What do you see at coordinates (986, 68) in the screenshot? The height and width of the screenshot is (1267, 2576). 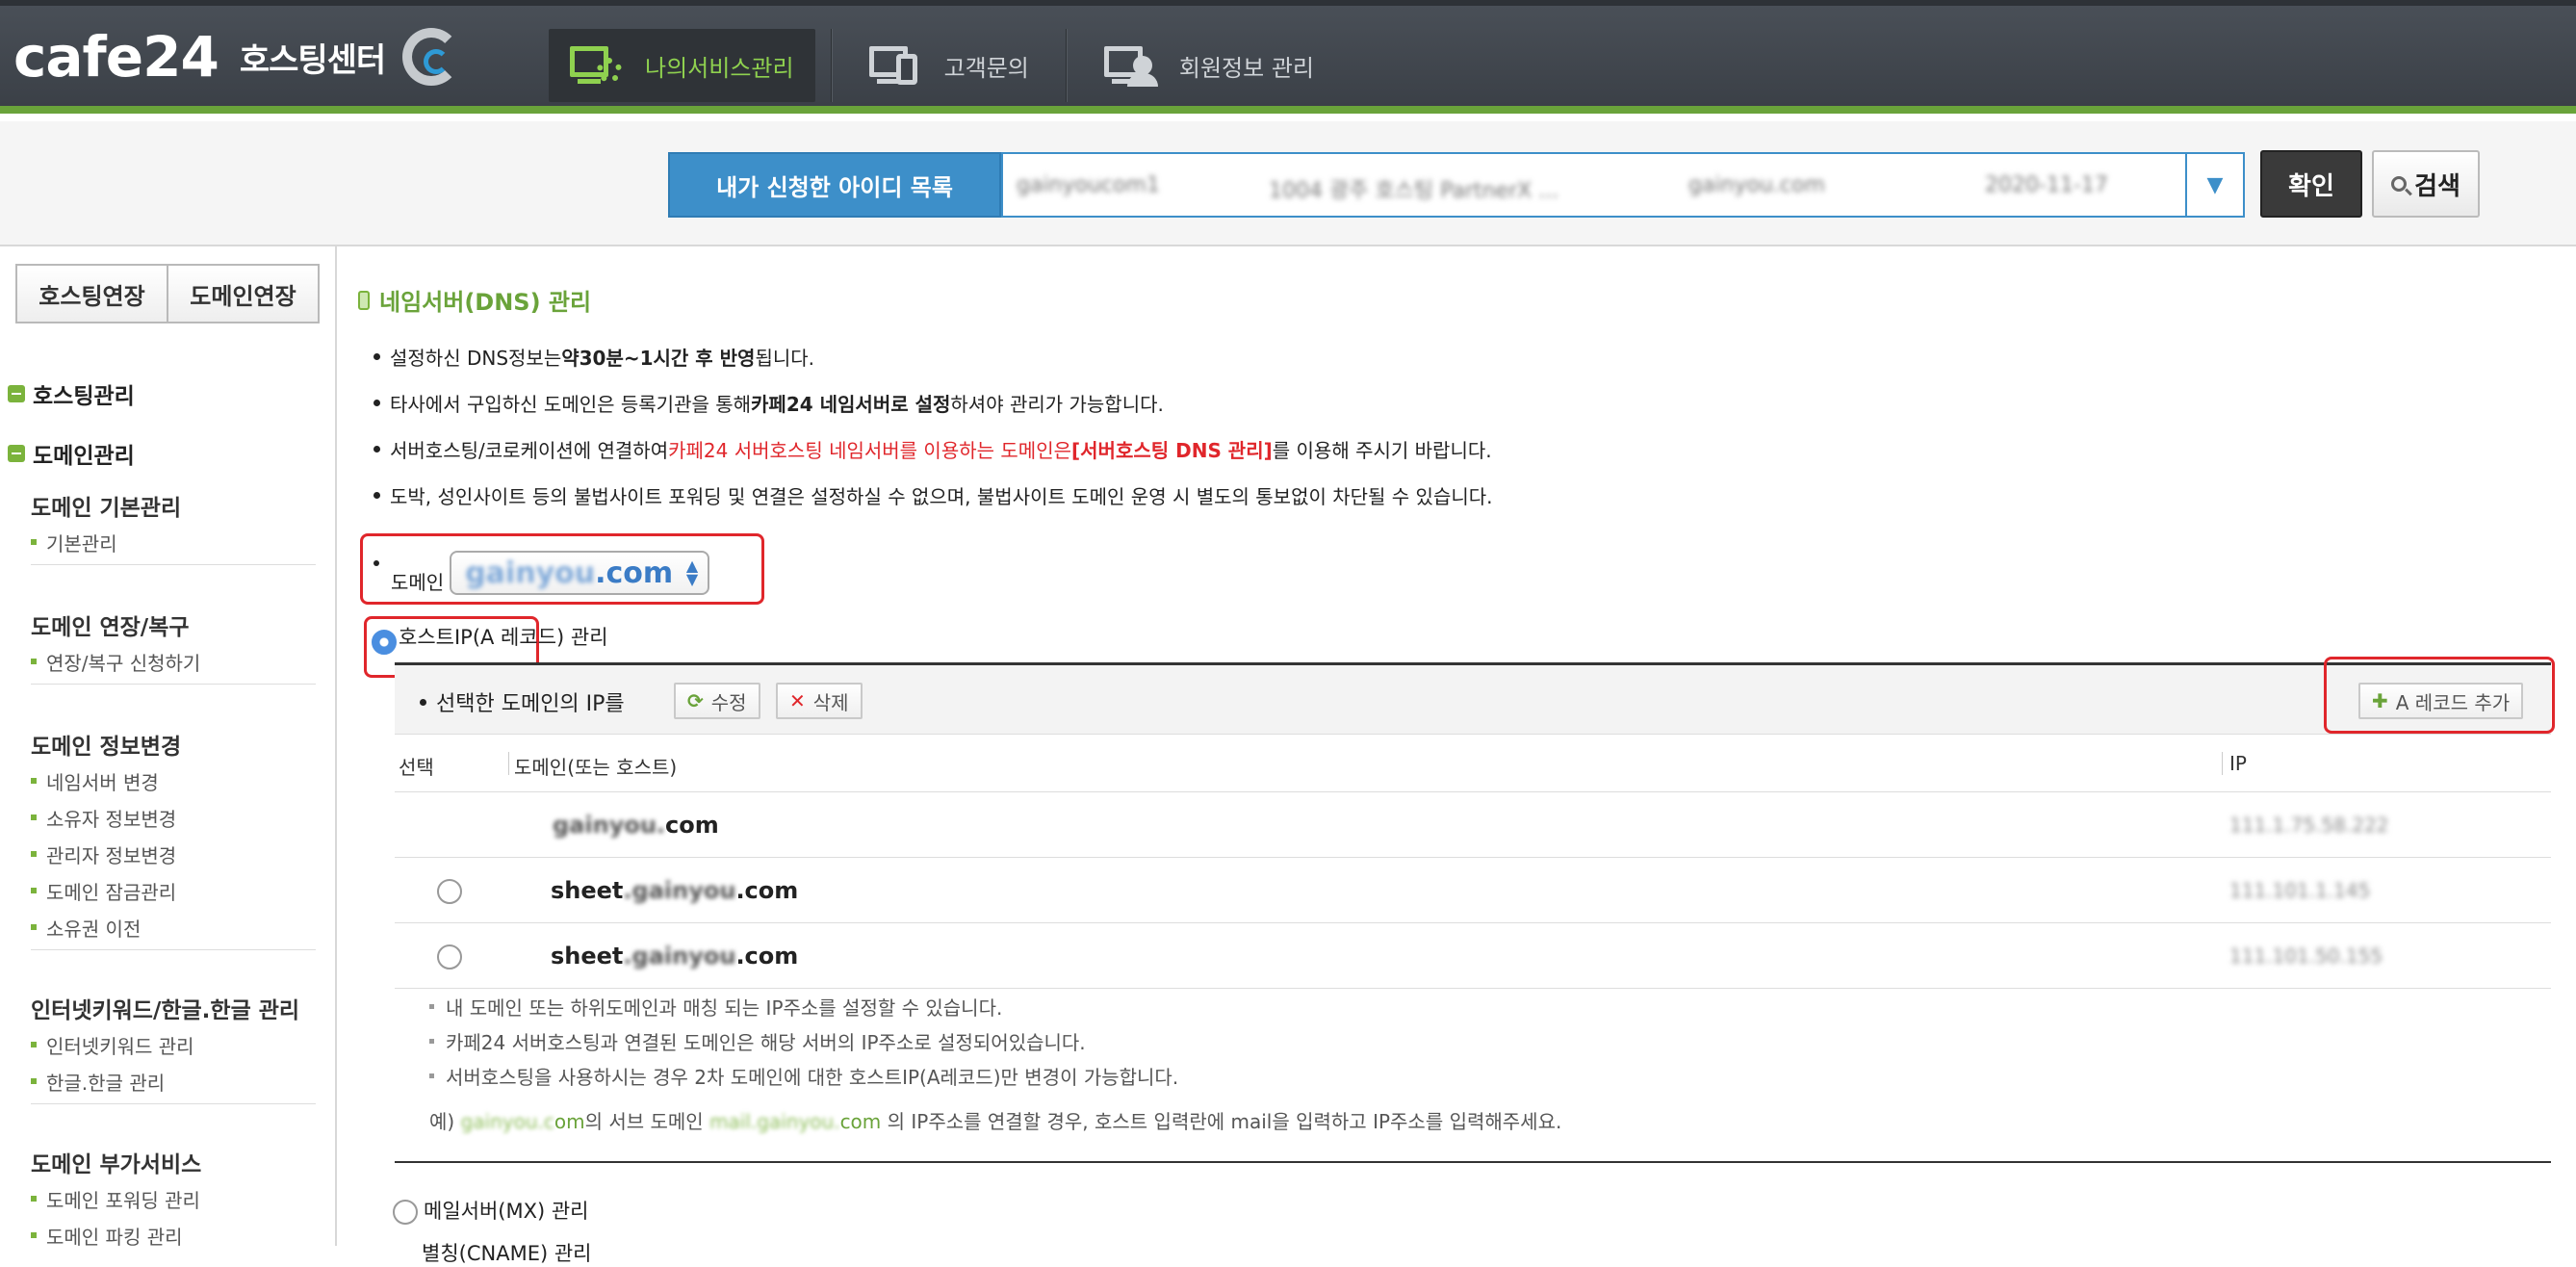 I see `nav-label: 고객문의` at bounding box center [986, 68].